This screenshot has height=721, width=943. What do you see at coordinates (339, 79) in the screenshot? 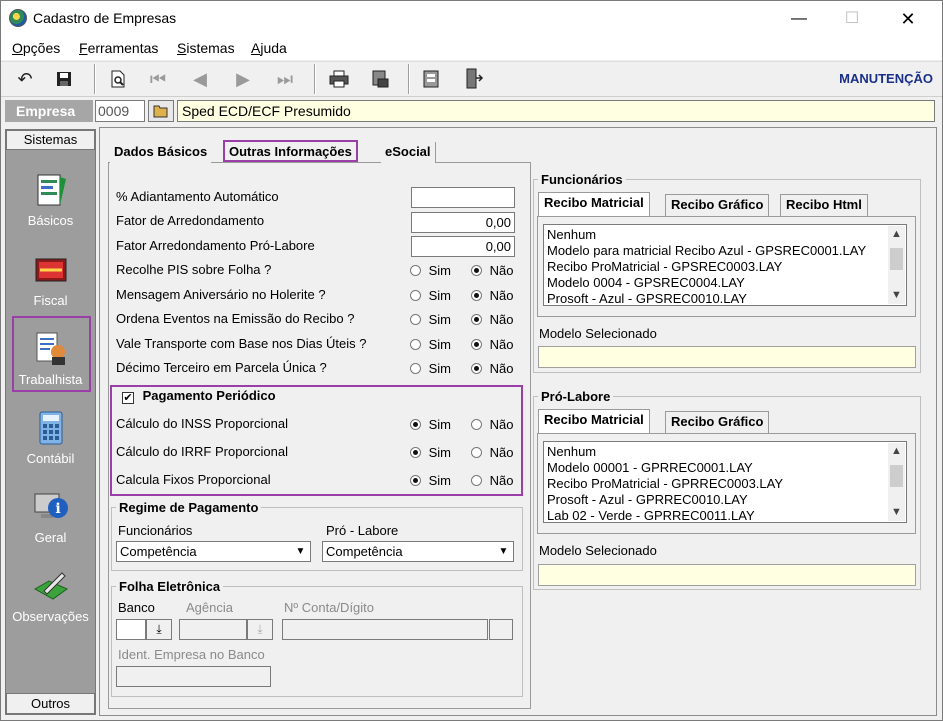
I see `print-icon` at bounding box center [339, 79].